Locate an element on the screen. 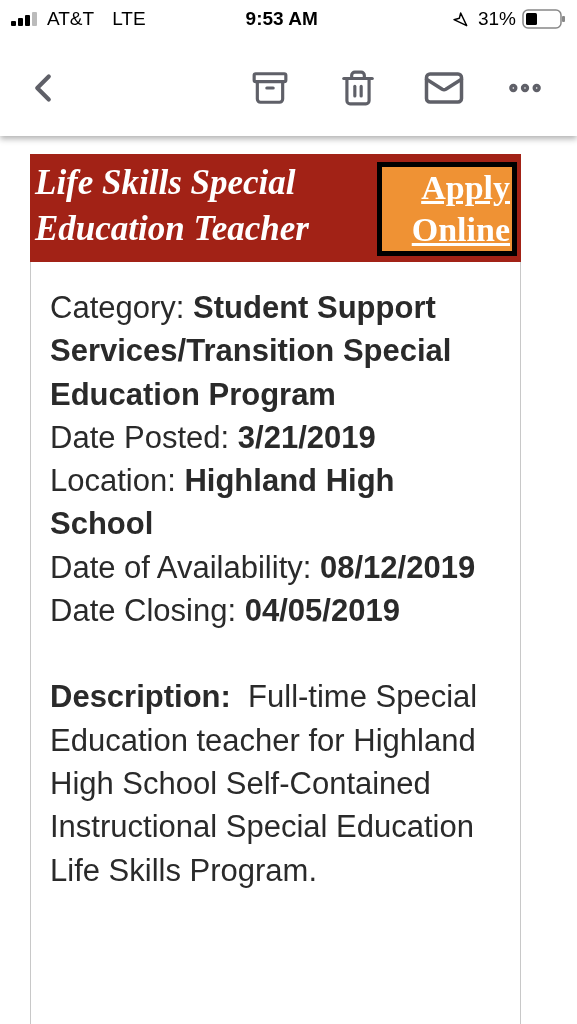 The width and height of the screenshot is (577, 1024). signal-icon is located at coordinates (25, 19).